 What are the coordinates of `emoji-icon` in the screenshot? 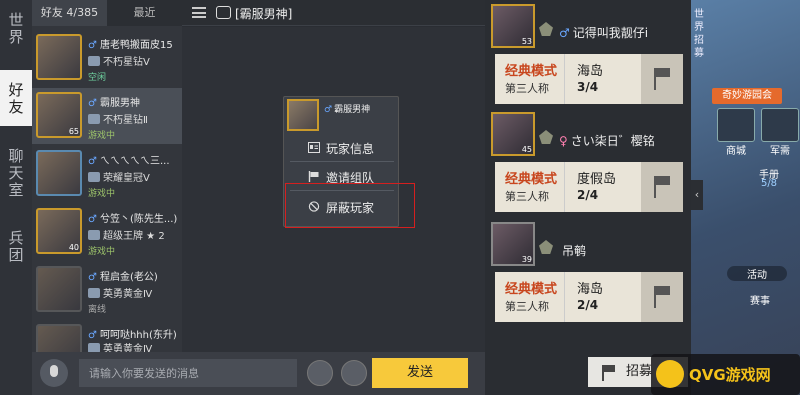 It's located at (320, 373).